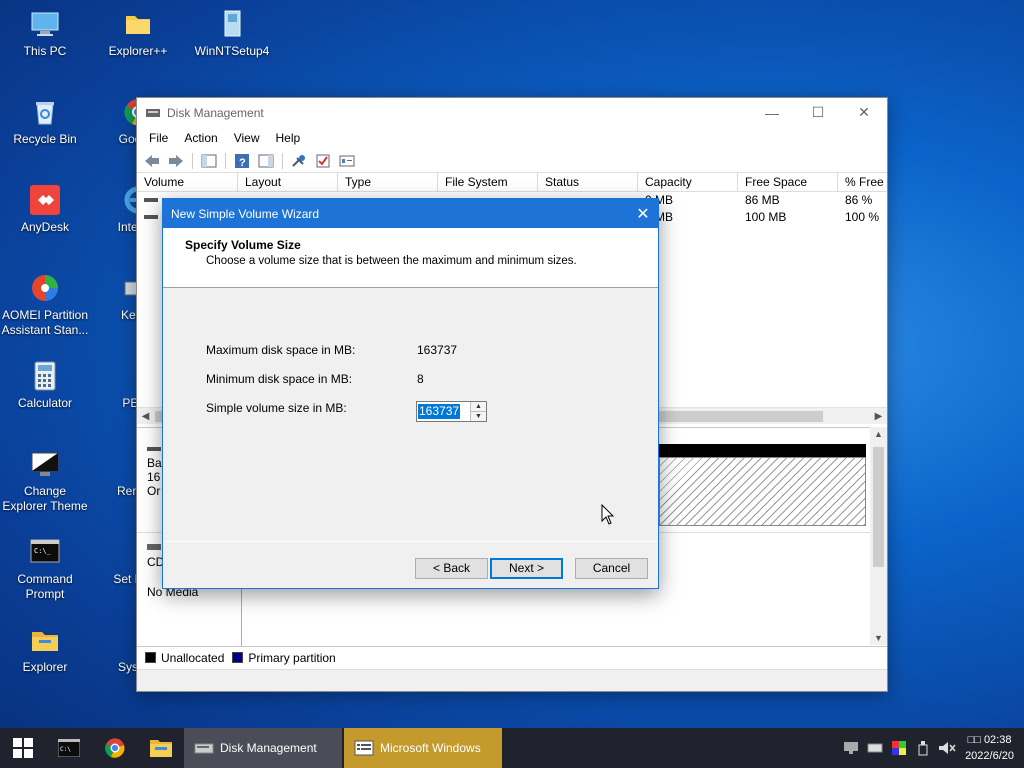  Describe the element at coordinates (45, 209) in the screenshot. I see `desktop-icon-anydesk: AnyDesk` at that location.